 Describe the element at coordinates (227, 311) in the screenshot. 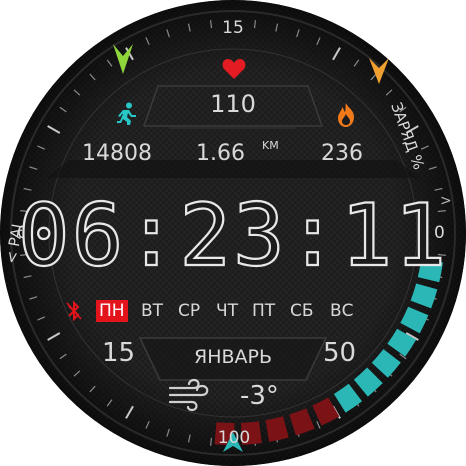

I see `weekday-4: ЧТ` at that location.